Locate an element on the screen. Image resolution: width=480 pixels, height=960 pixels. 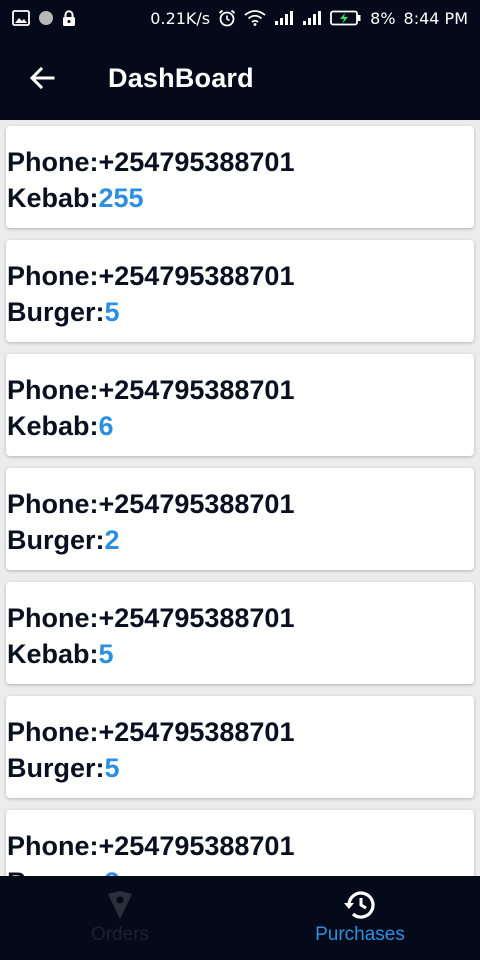
circle-icon is located at coordinates (46, 18).